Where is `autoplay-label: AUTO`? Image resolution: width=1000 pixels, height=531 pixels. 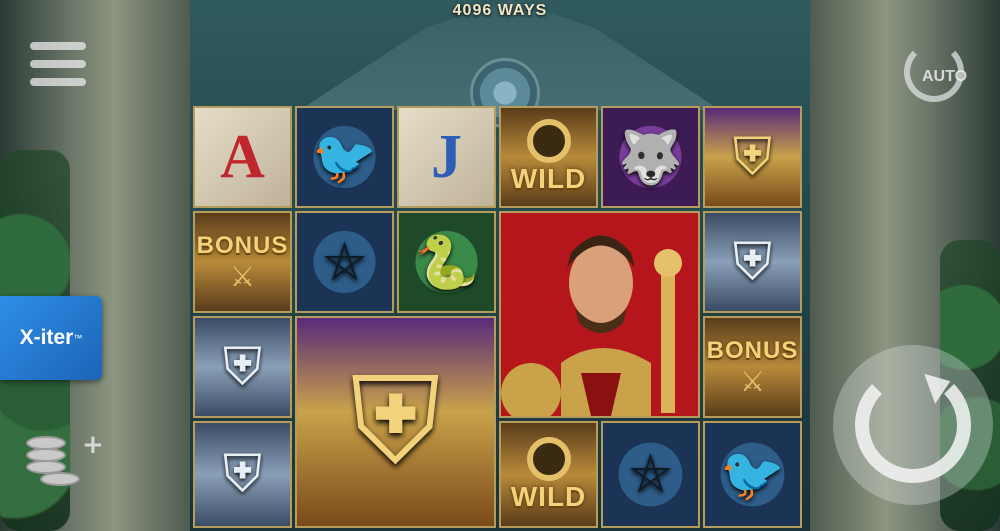 autoplay-label: AUTO is located at coordinates (945, 76).